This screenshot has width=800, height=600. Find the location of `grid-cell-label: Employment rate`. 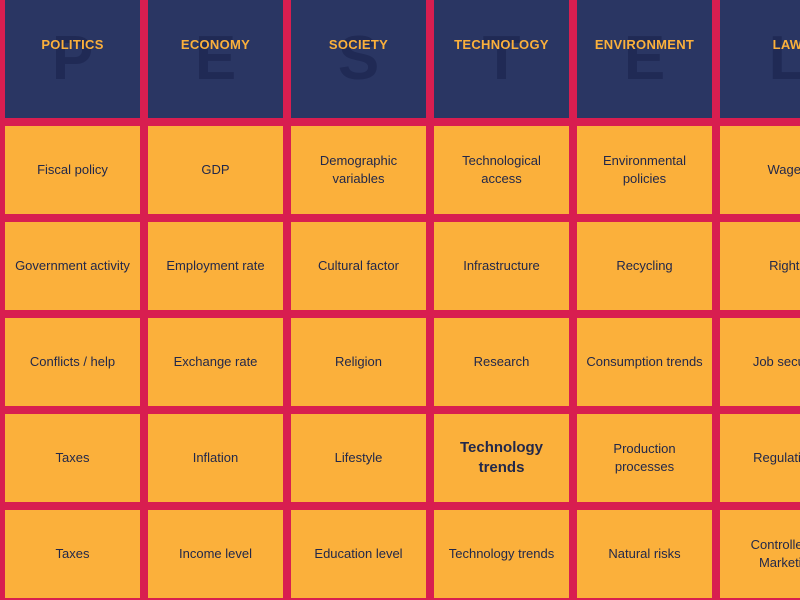

grid-cell-label: Employment rate is located at coordinates (215, 266).